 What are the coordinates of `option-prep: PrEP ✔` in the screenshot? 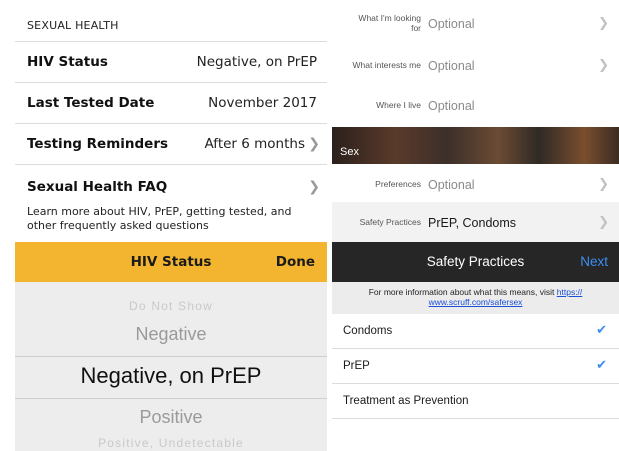 It's located at (475, 366).